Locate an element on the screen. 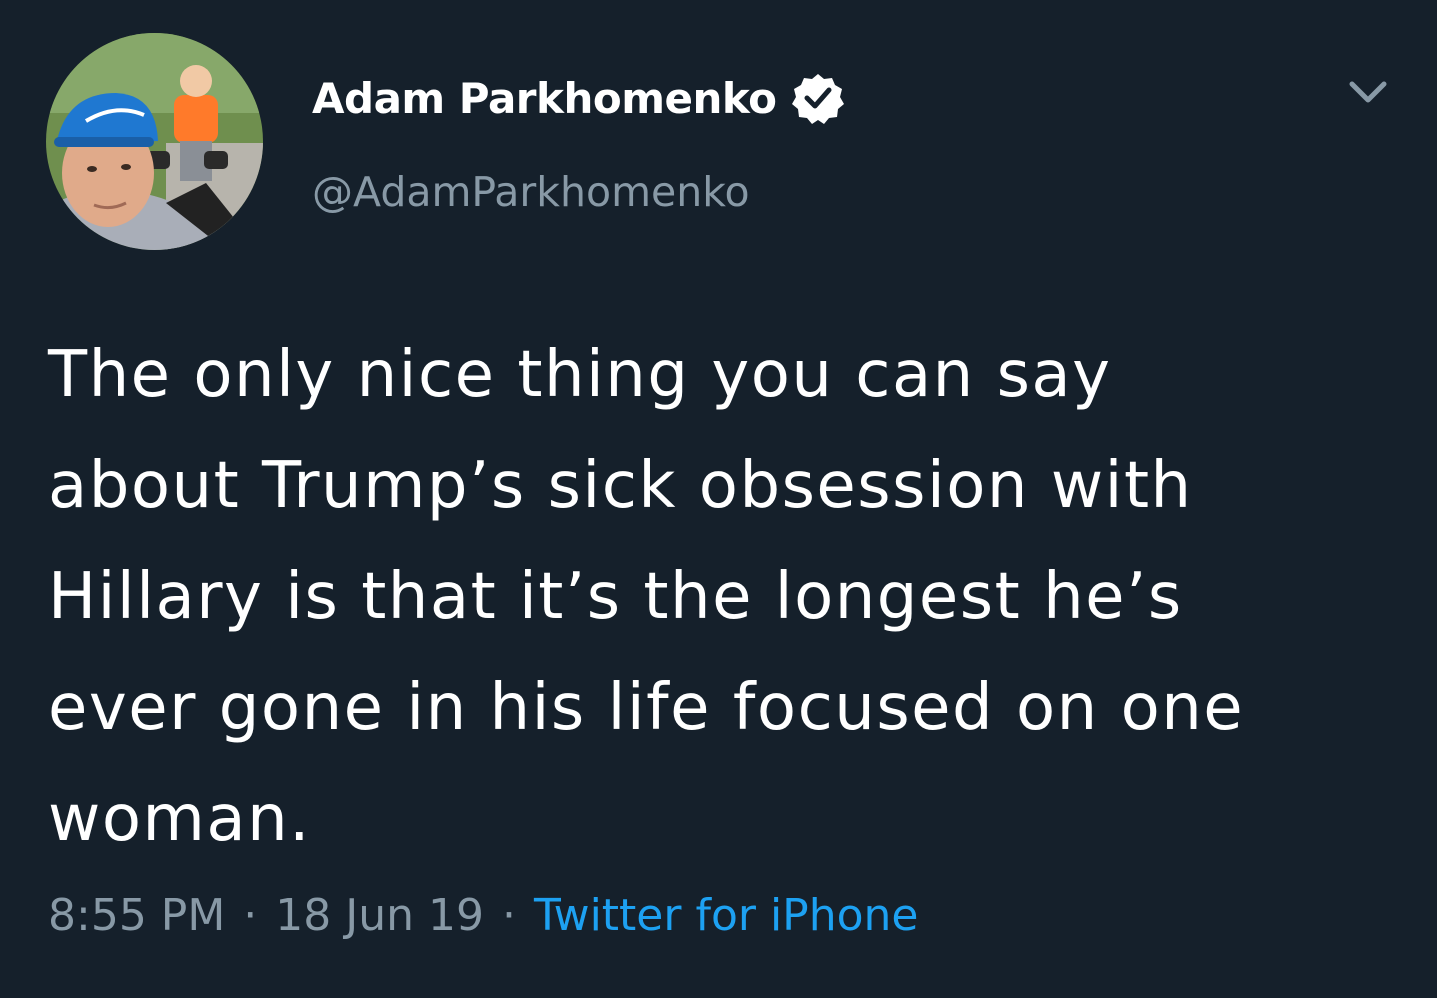 The width and height of the screenshot is (1437, 998). tweet-time: 8:55 PM is located at coordinates (136, 915).